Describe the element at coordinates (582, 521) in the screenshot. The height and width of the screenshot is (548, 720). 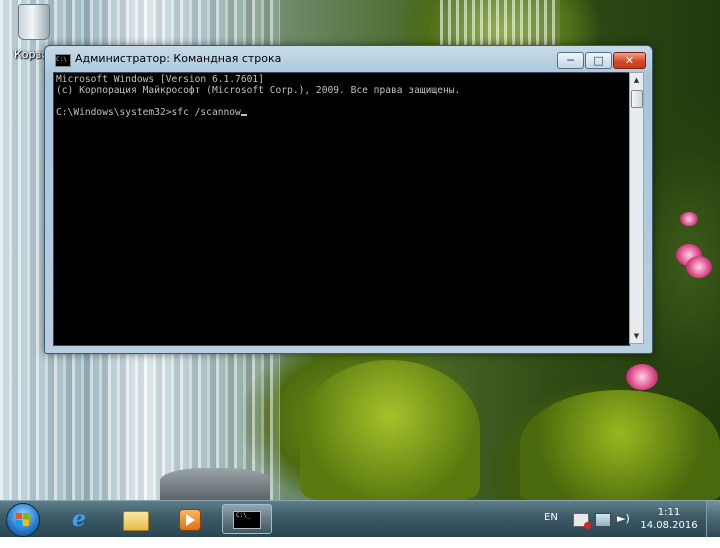
I see `action-center-flag-icon` at that location.